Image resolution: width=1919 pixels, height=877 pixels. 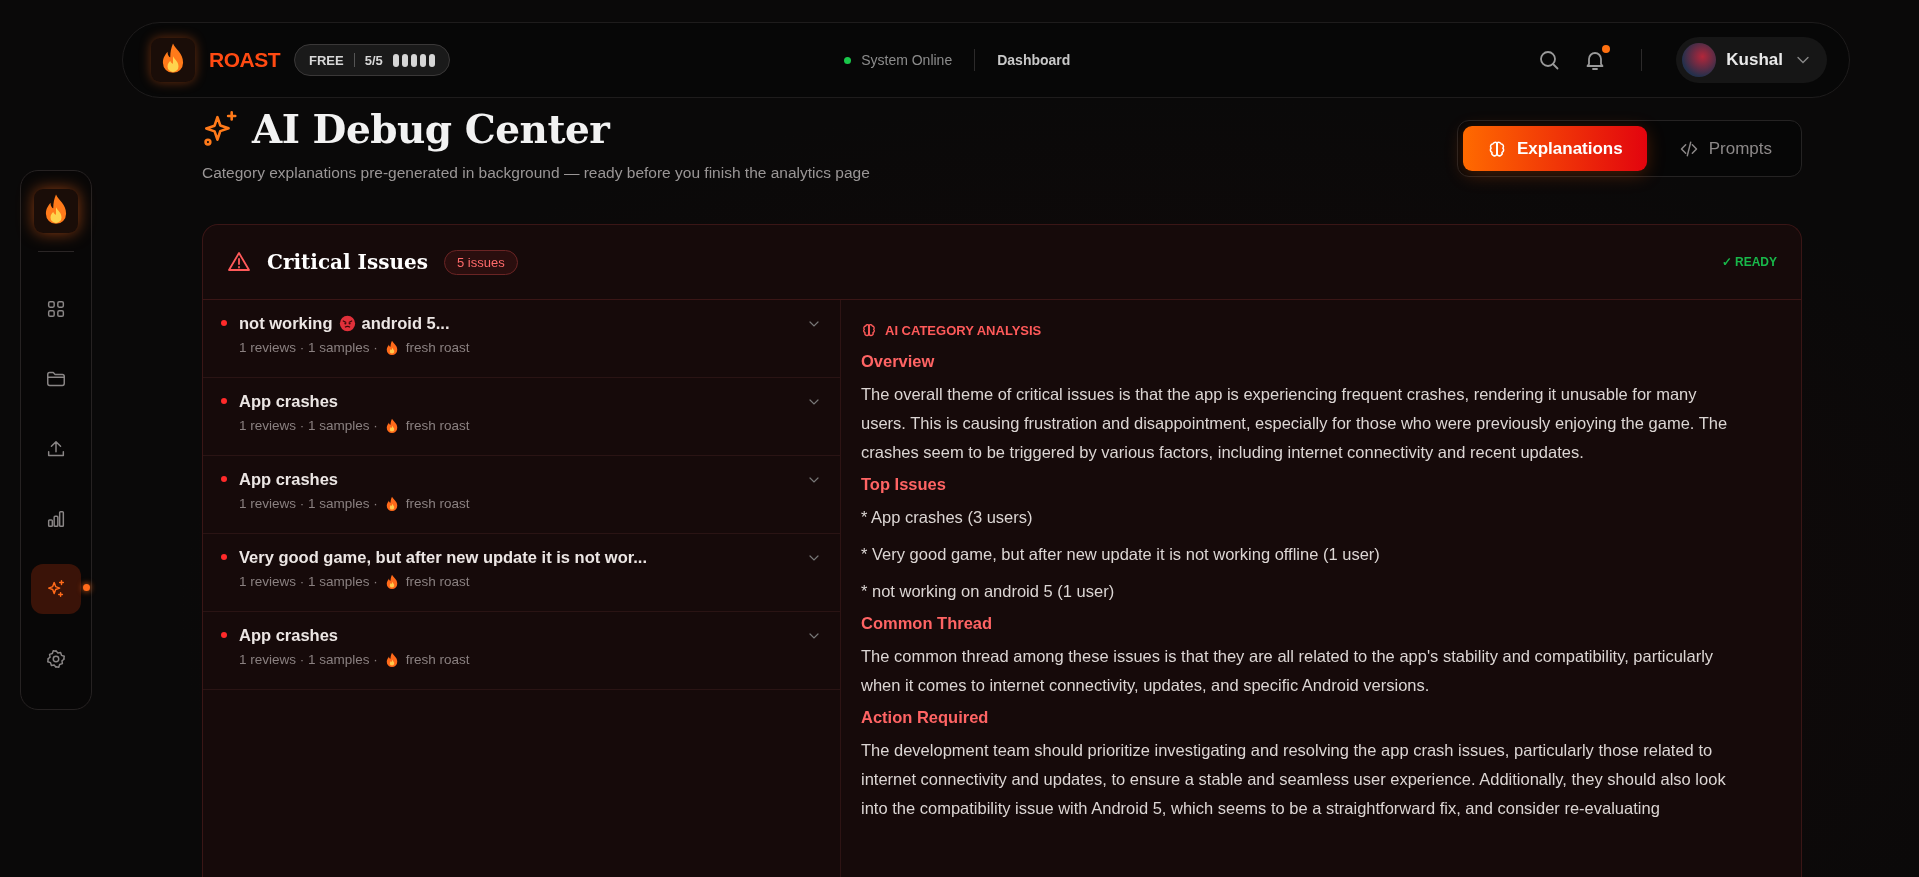 I want to click on active-indicator-dot, so click(x=86, y=587).